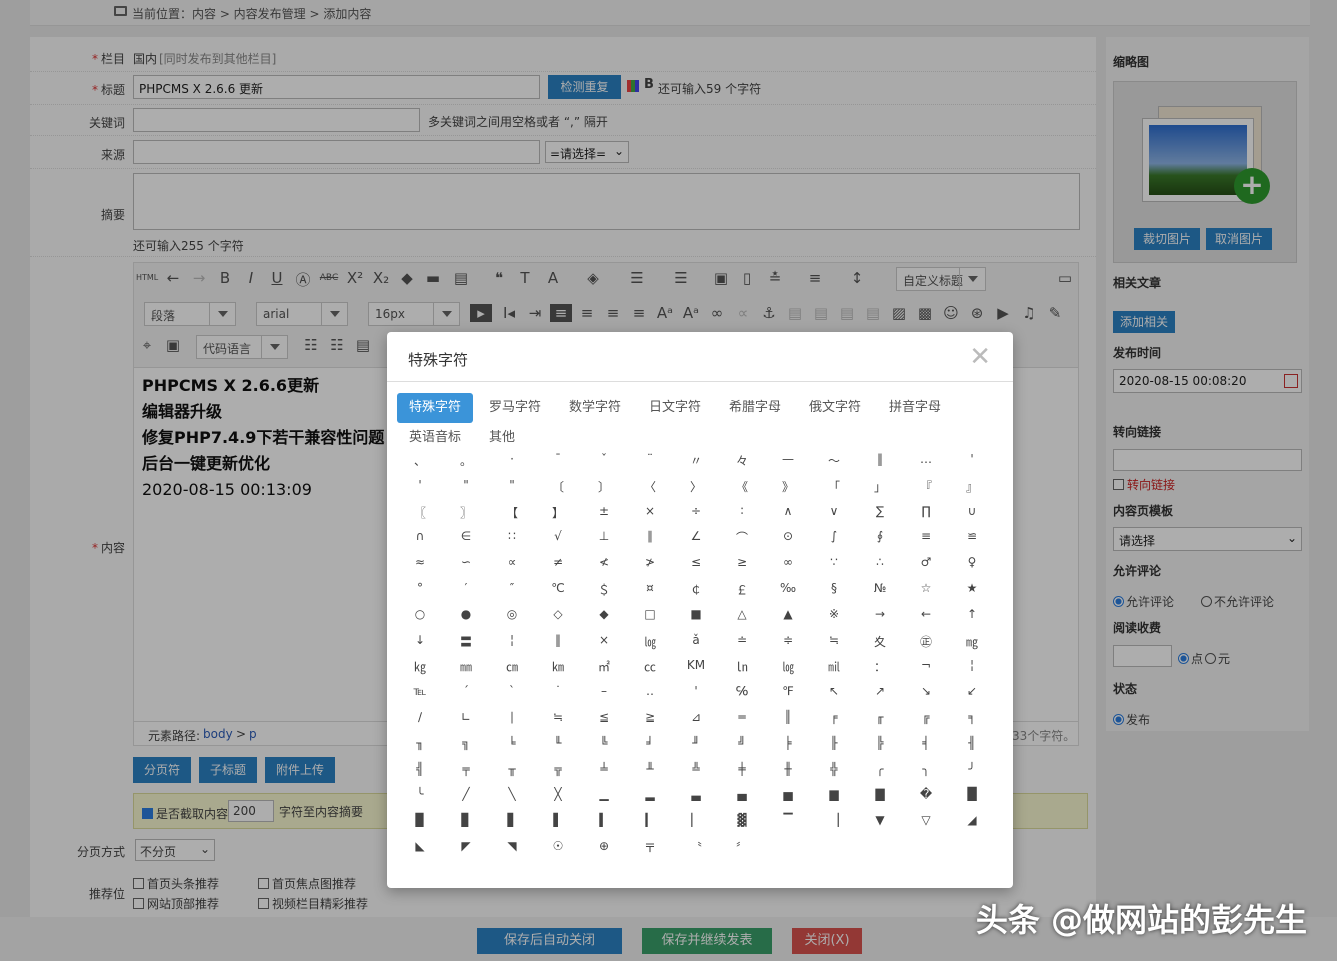 Image resolution: width=1337 pixels, height=961 pixels. What do you see at coordinates (558, 671) in the screenshot?
I see `char-cell: ㎞` at bounding box center [558, 671].